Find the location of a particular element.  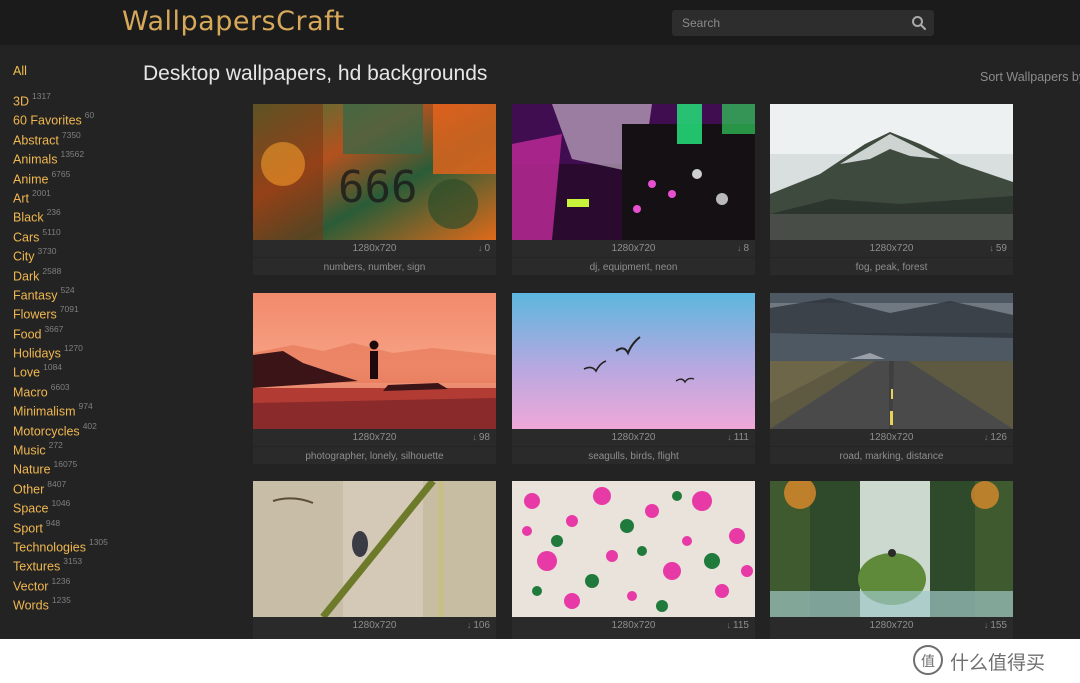

foggy-peak-image is located at coordinates (891, 172).